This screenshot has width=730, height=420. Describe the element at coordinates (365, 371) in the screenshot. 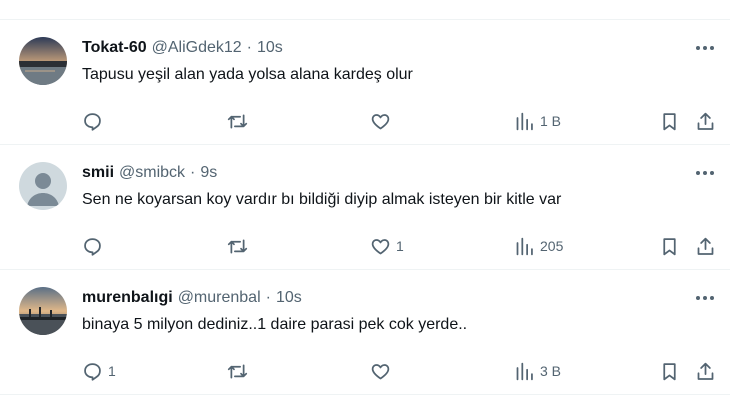

I see `tweet-actions: 1 3 B` at that location.